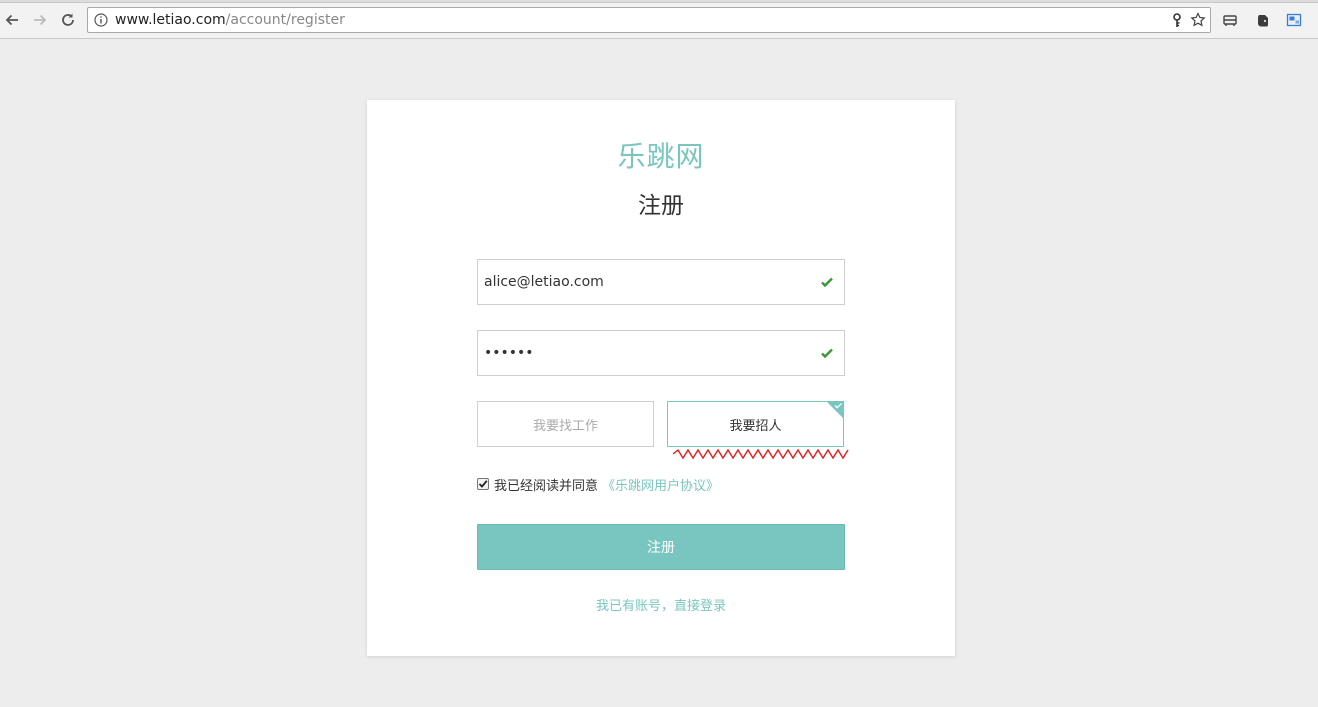 The height and width of the screenshot is (707, 1318). Describe the element at coordinates (661, 156) in the screenshot. I see `brand-logo: 乐跳网` at that location.